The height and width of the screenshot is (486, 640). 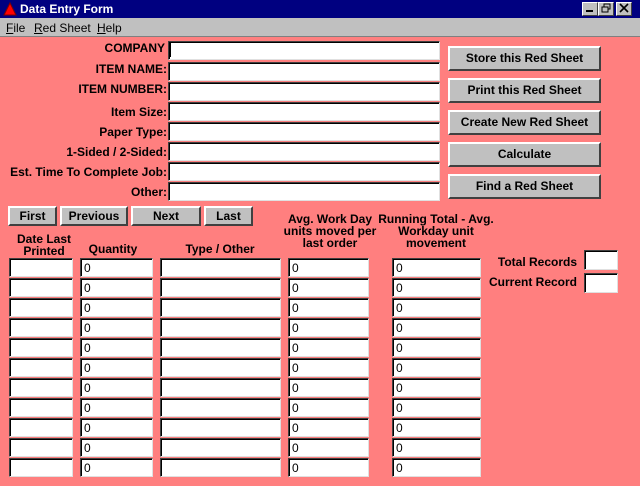 What do you see at coordinates (44, 245) in the screenshot?
I see `date-last-printed-header: Date Last Printed` at bounding box center [44, 245].